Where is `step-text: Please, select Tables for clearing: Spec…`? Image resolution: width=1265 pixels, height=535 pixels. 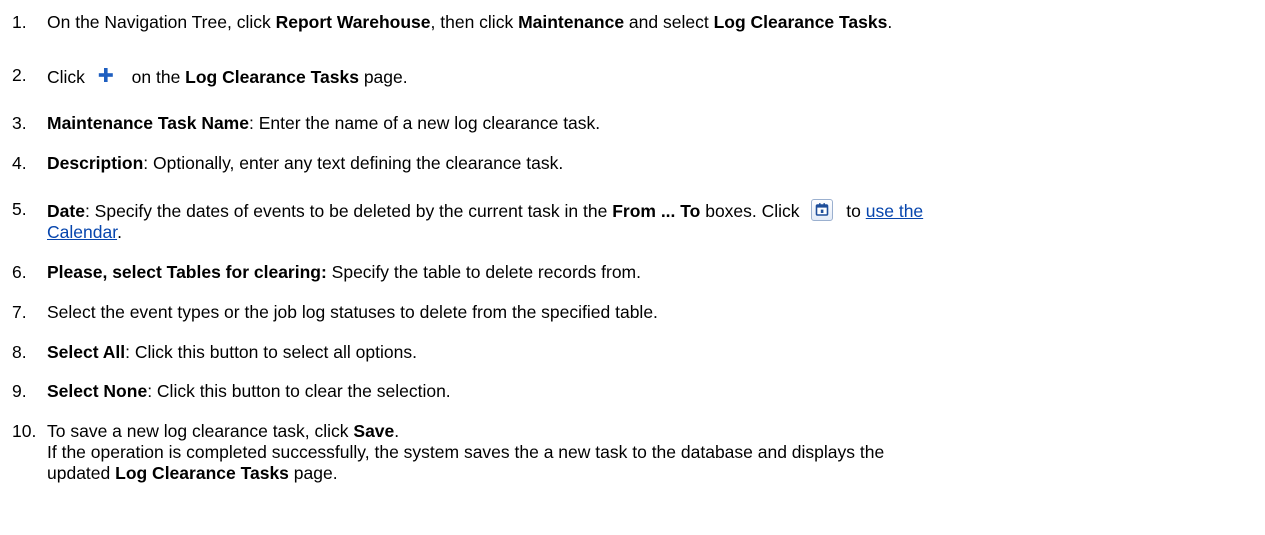
step-text: Please, select Tables for clearing: Spec… is located at coordinates (649, 272).